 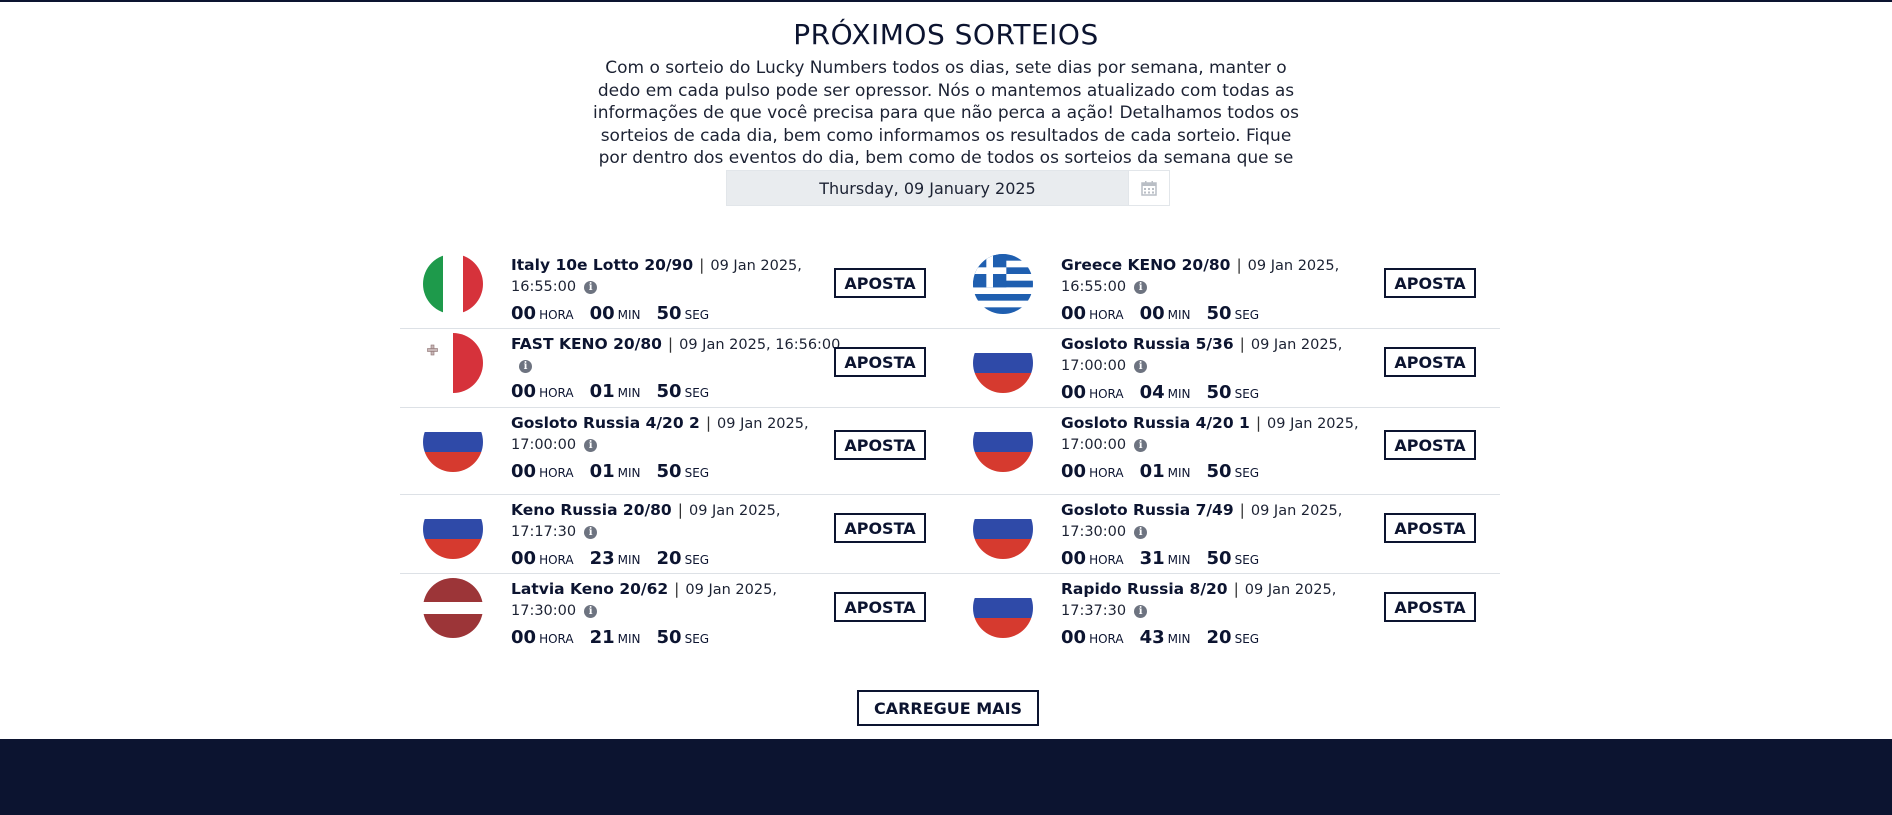 What do you see at coordinates (602, 265) in the screenshot?
I see `draw-name: Italy 10e Lotto 20/90` at bounding box center [602, 265].